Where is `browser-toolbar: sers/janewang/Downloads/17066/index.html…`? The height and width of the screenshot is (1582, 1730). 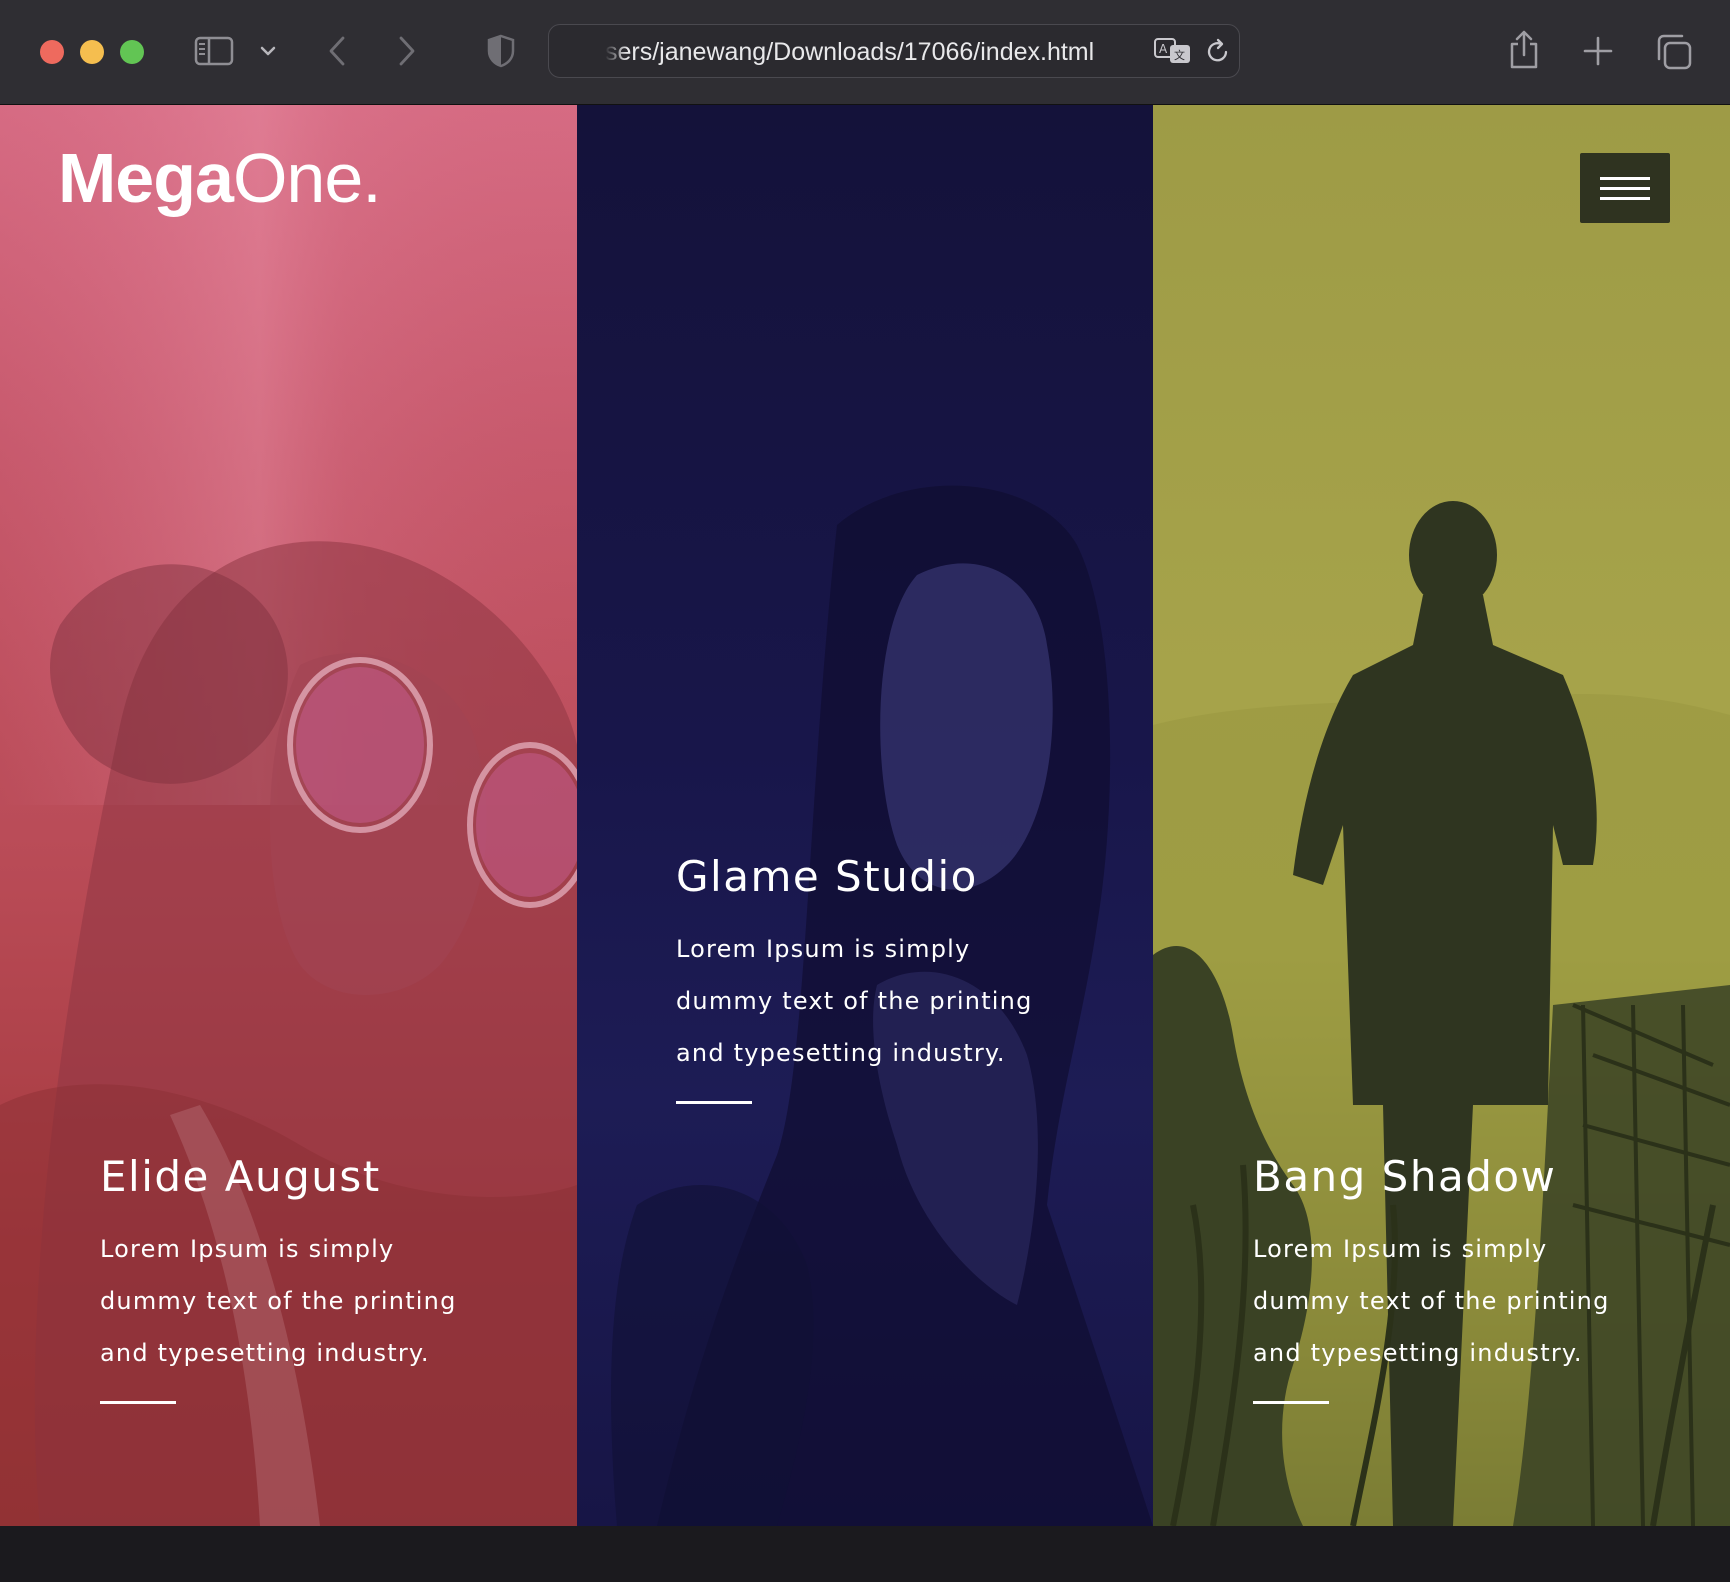
browser-toolbar: sers/janewang/Downloads/17066/index.html… is located at coordinates (865, 52).